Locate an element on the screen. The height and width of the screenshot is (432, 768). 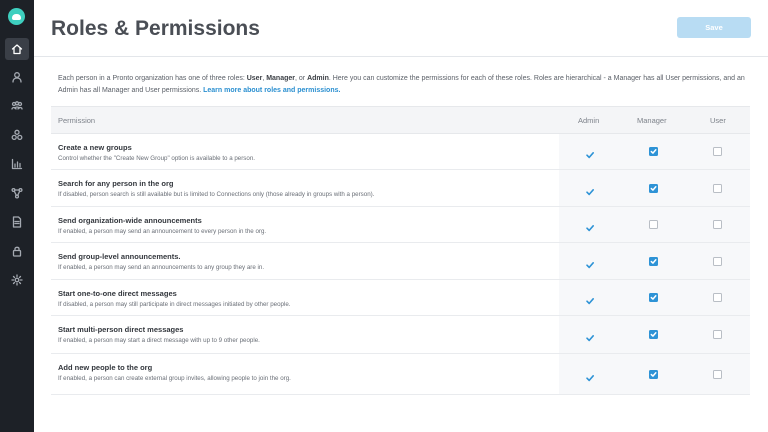
sidebar-item-integrations is located at coordinates (17, 193).